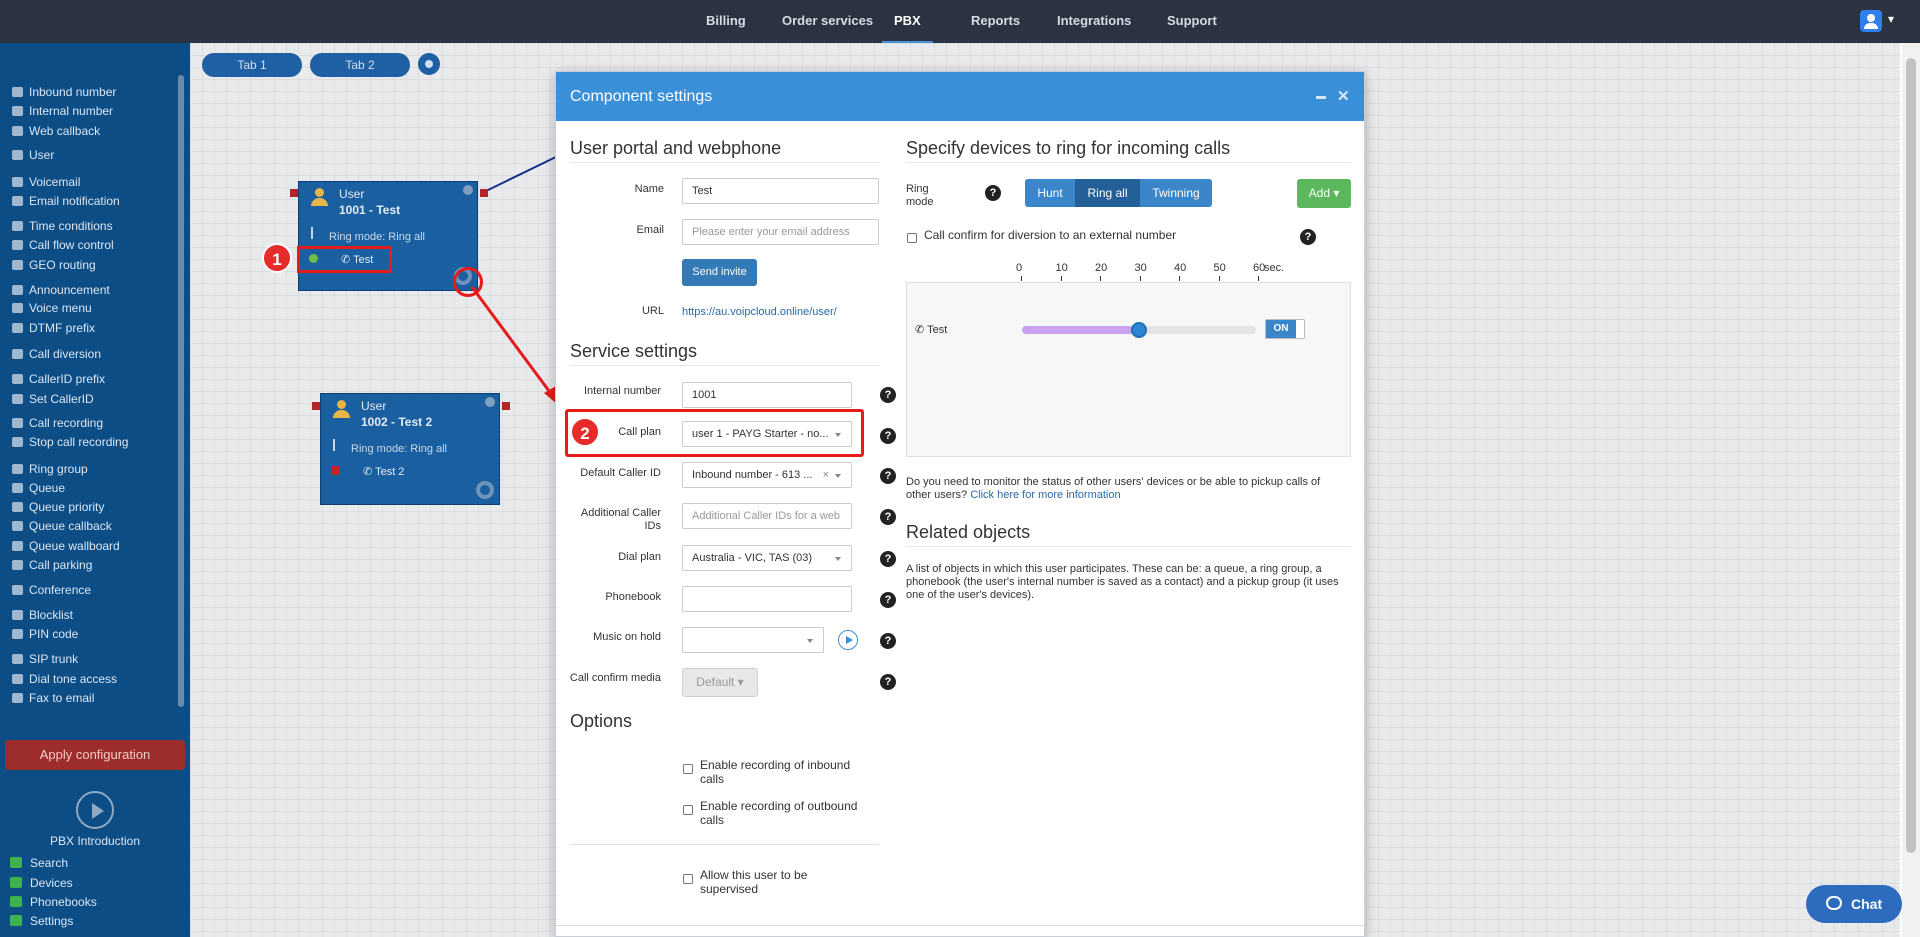 The image size is (1920, 937). What do you see at coordinates (53, 399) in the screenshot?
I see `sidebar-item-set-callerid: Set CallerID` at bounding box center [53, 399].